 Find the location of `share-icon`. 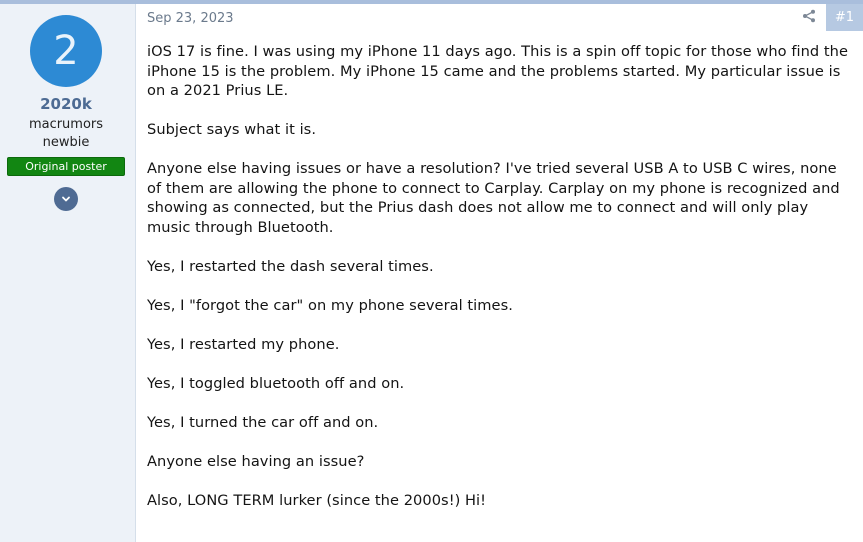

share-icon is located at coordinates (809, 16).